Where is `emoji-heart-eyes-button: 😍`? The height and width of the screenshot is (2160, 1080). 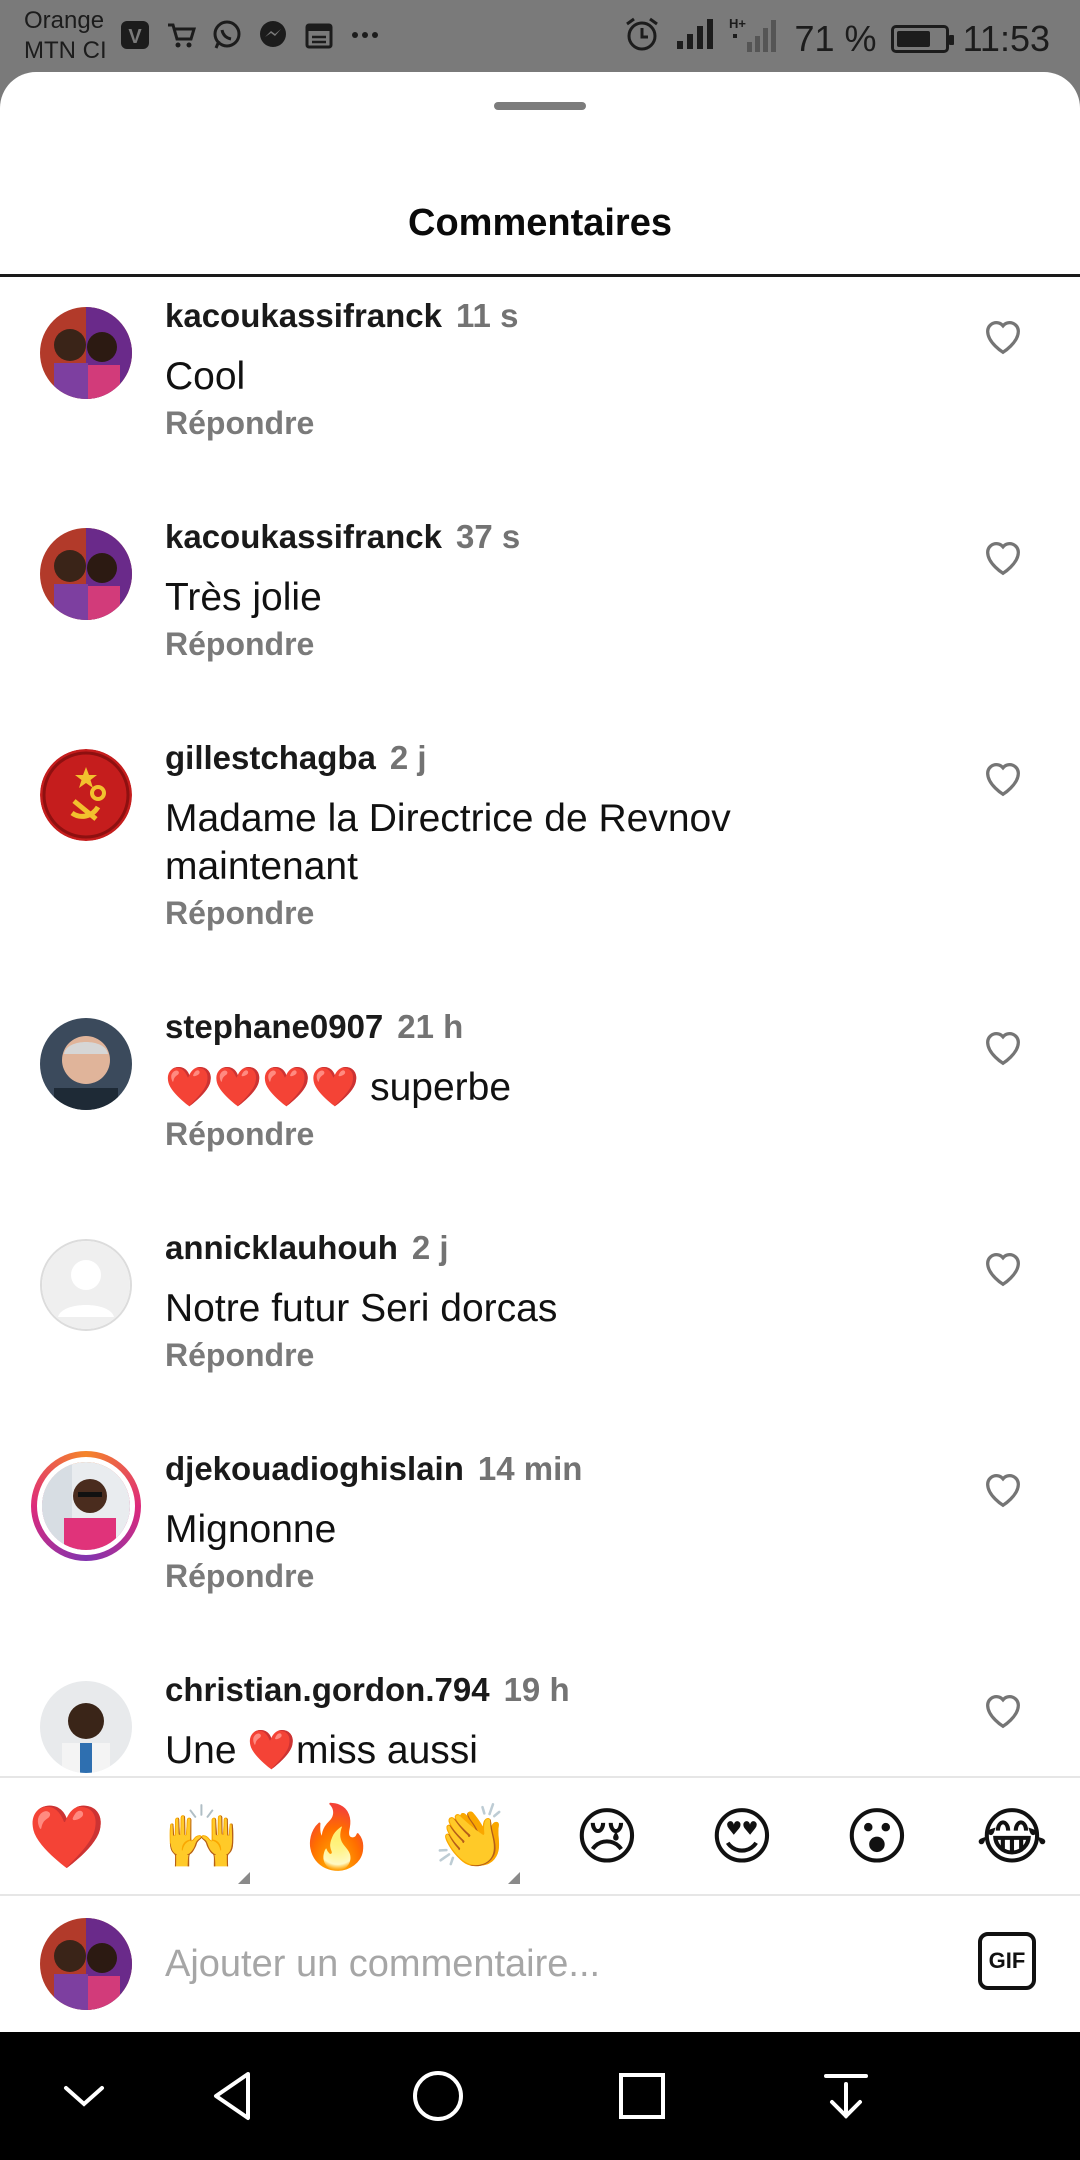
emoji-heart-eyes-button: 😍 is located at coordinates (742, 1838).